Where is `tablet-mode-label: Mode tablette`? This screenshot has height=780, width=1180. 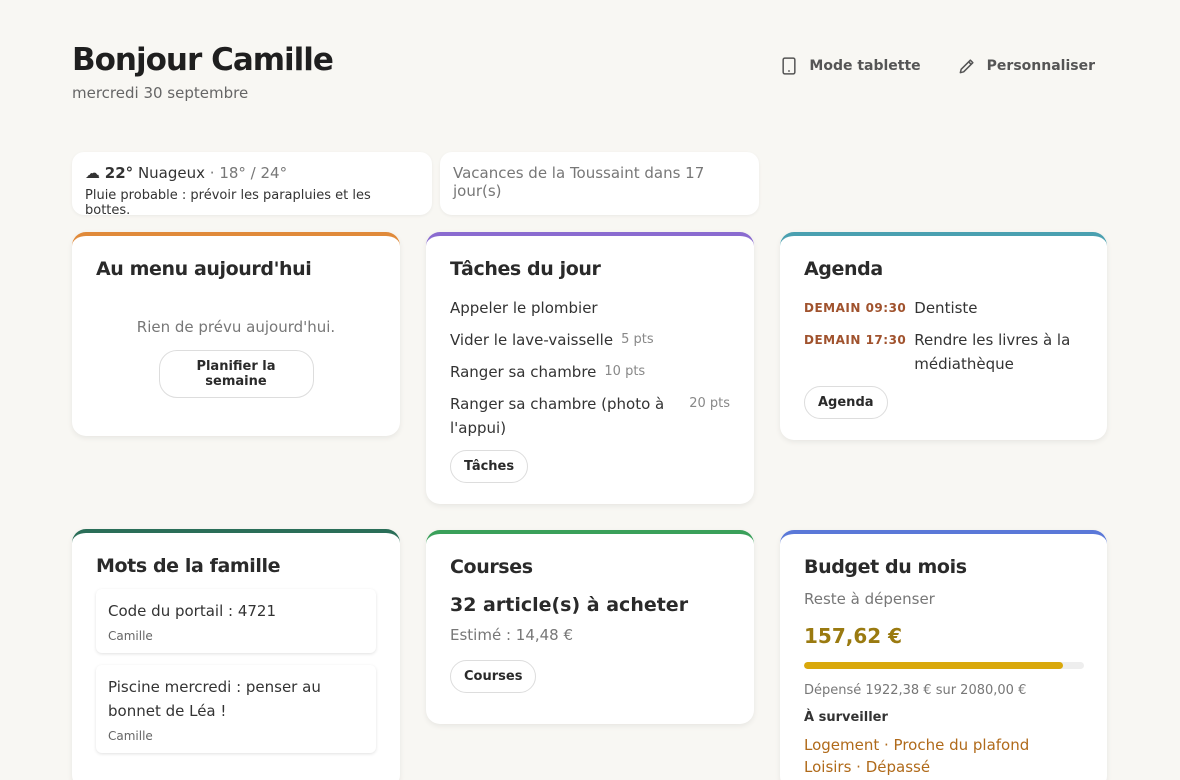 tablet-mode-label: Mode tablette is located at coordinates (865, 66).